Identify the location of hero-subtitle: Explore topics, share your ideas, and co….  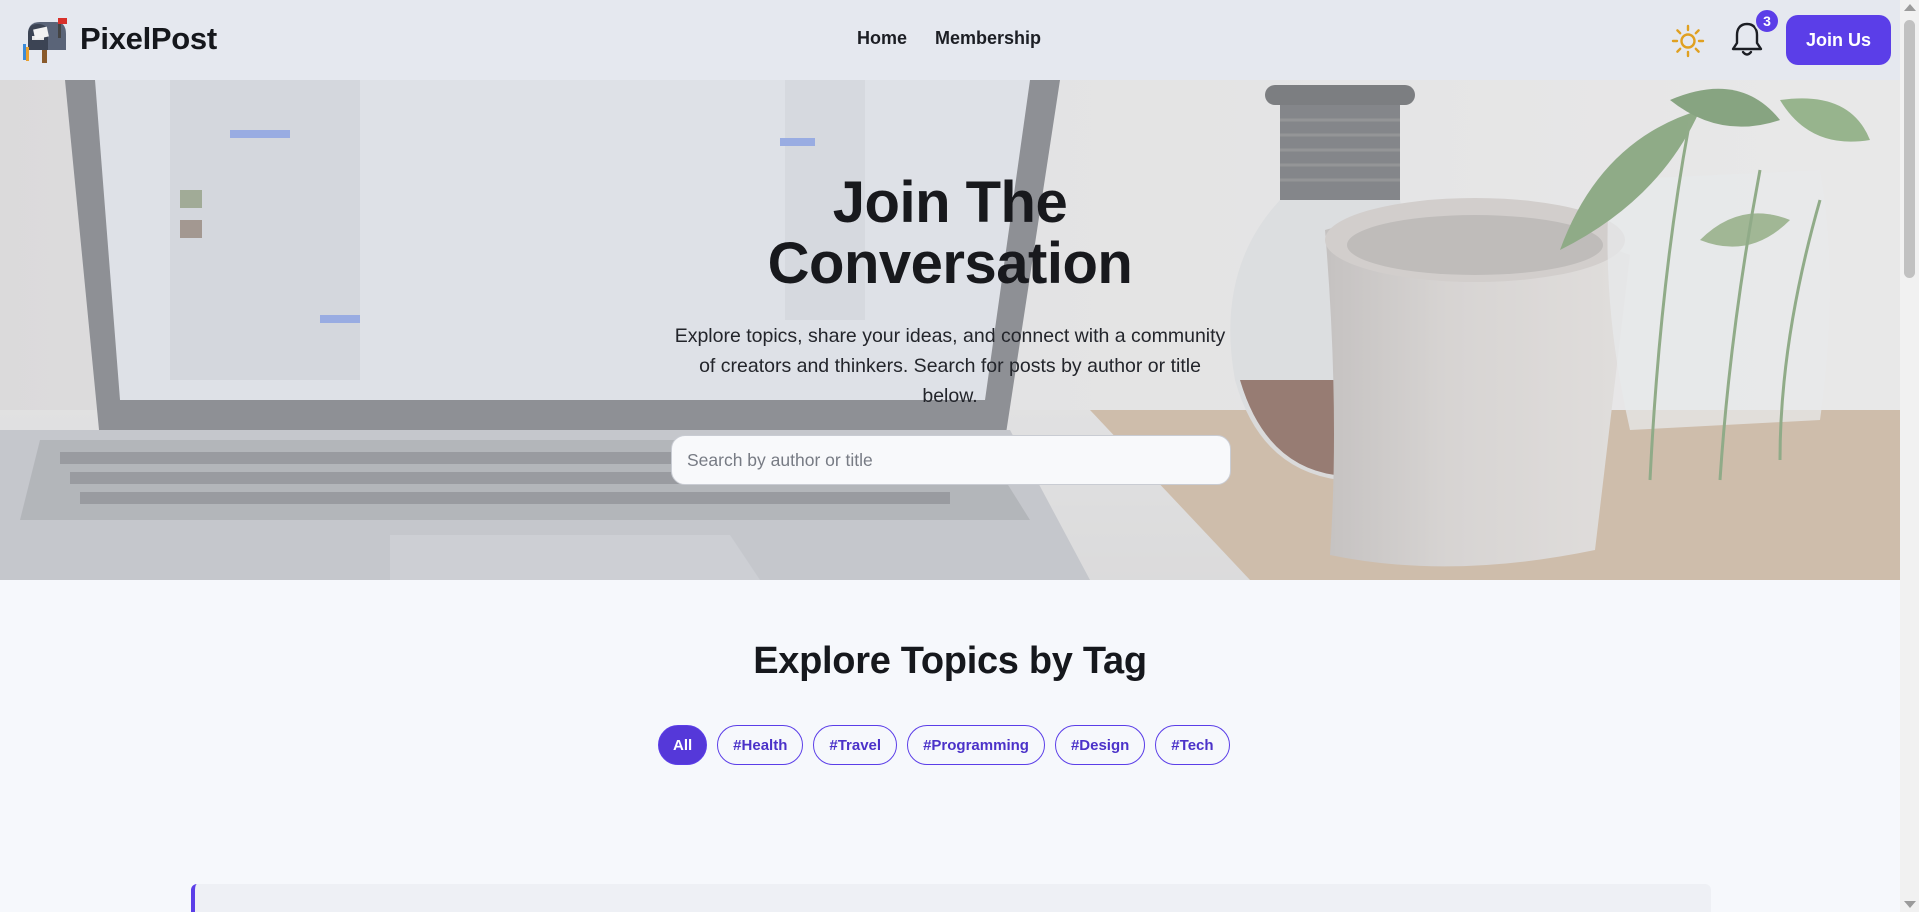
(950, 366).